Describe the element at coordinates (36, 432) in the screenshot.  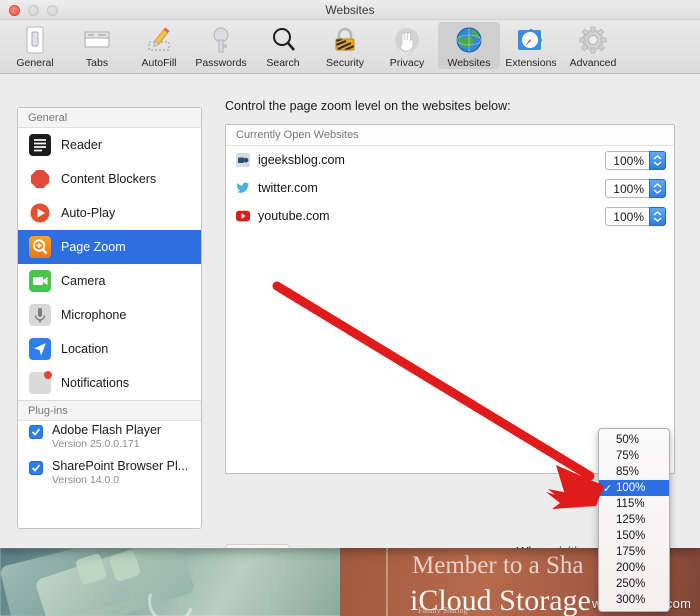
I see `plugin-checkbox-adobe-flash-player` at that location.